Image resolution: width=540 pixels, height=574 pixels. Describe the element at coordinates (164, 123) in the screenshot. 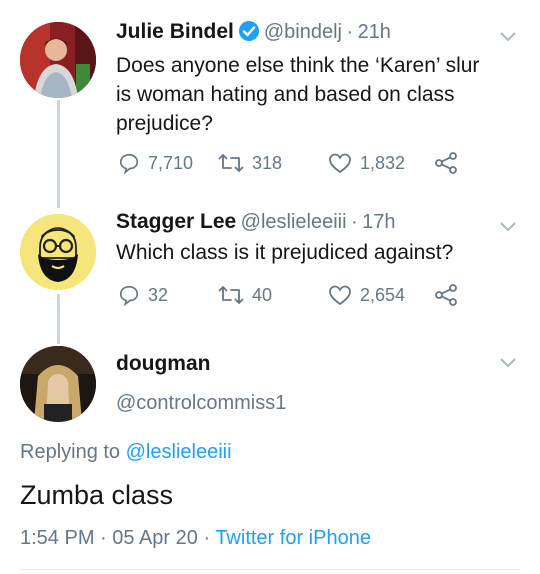

I see `tweet-text-line: prejudice?` at that location.